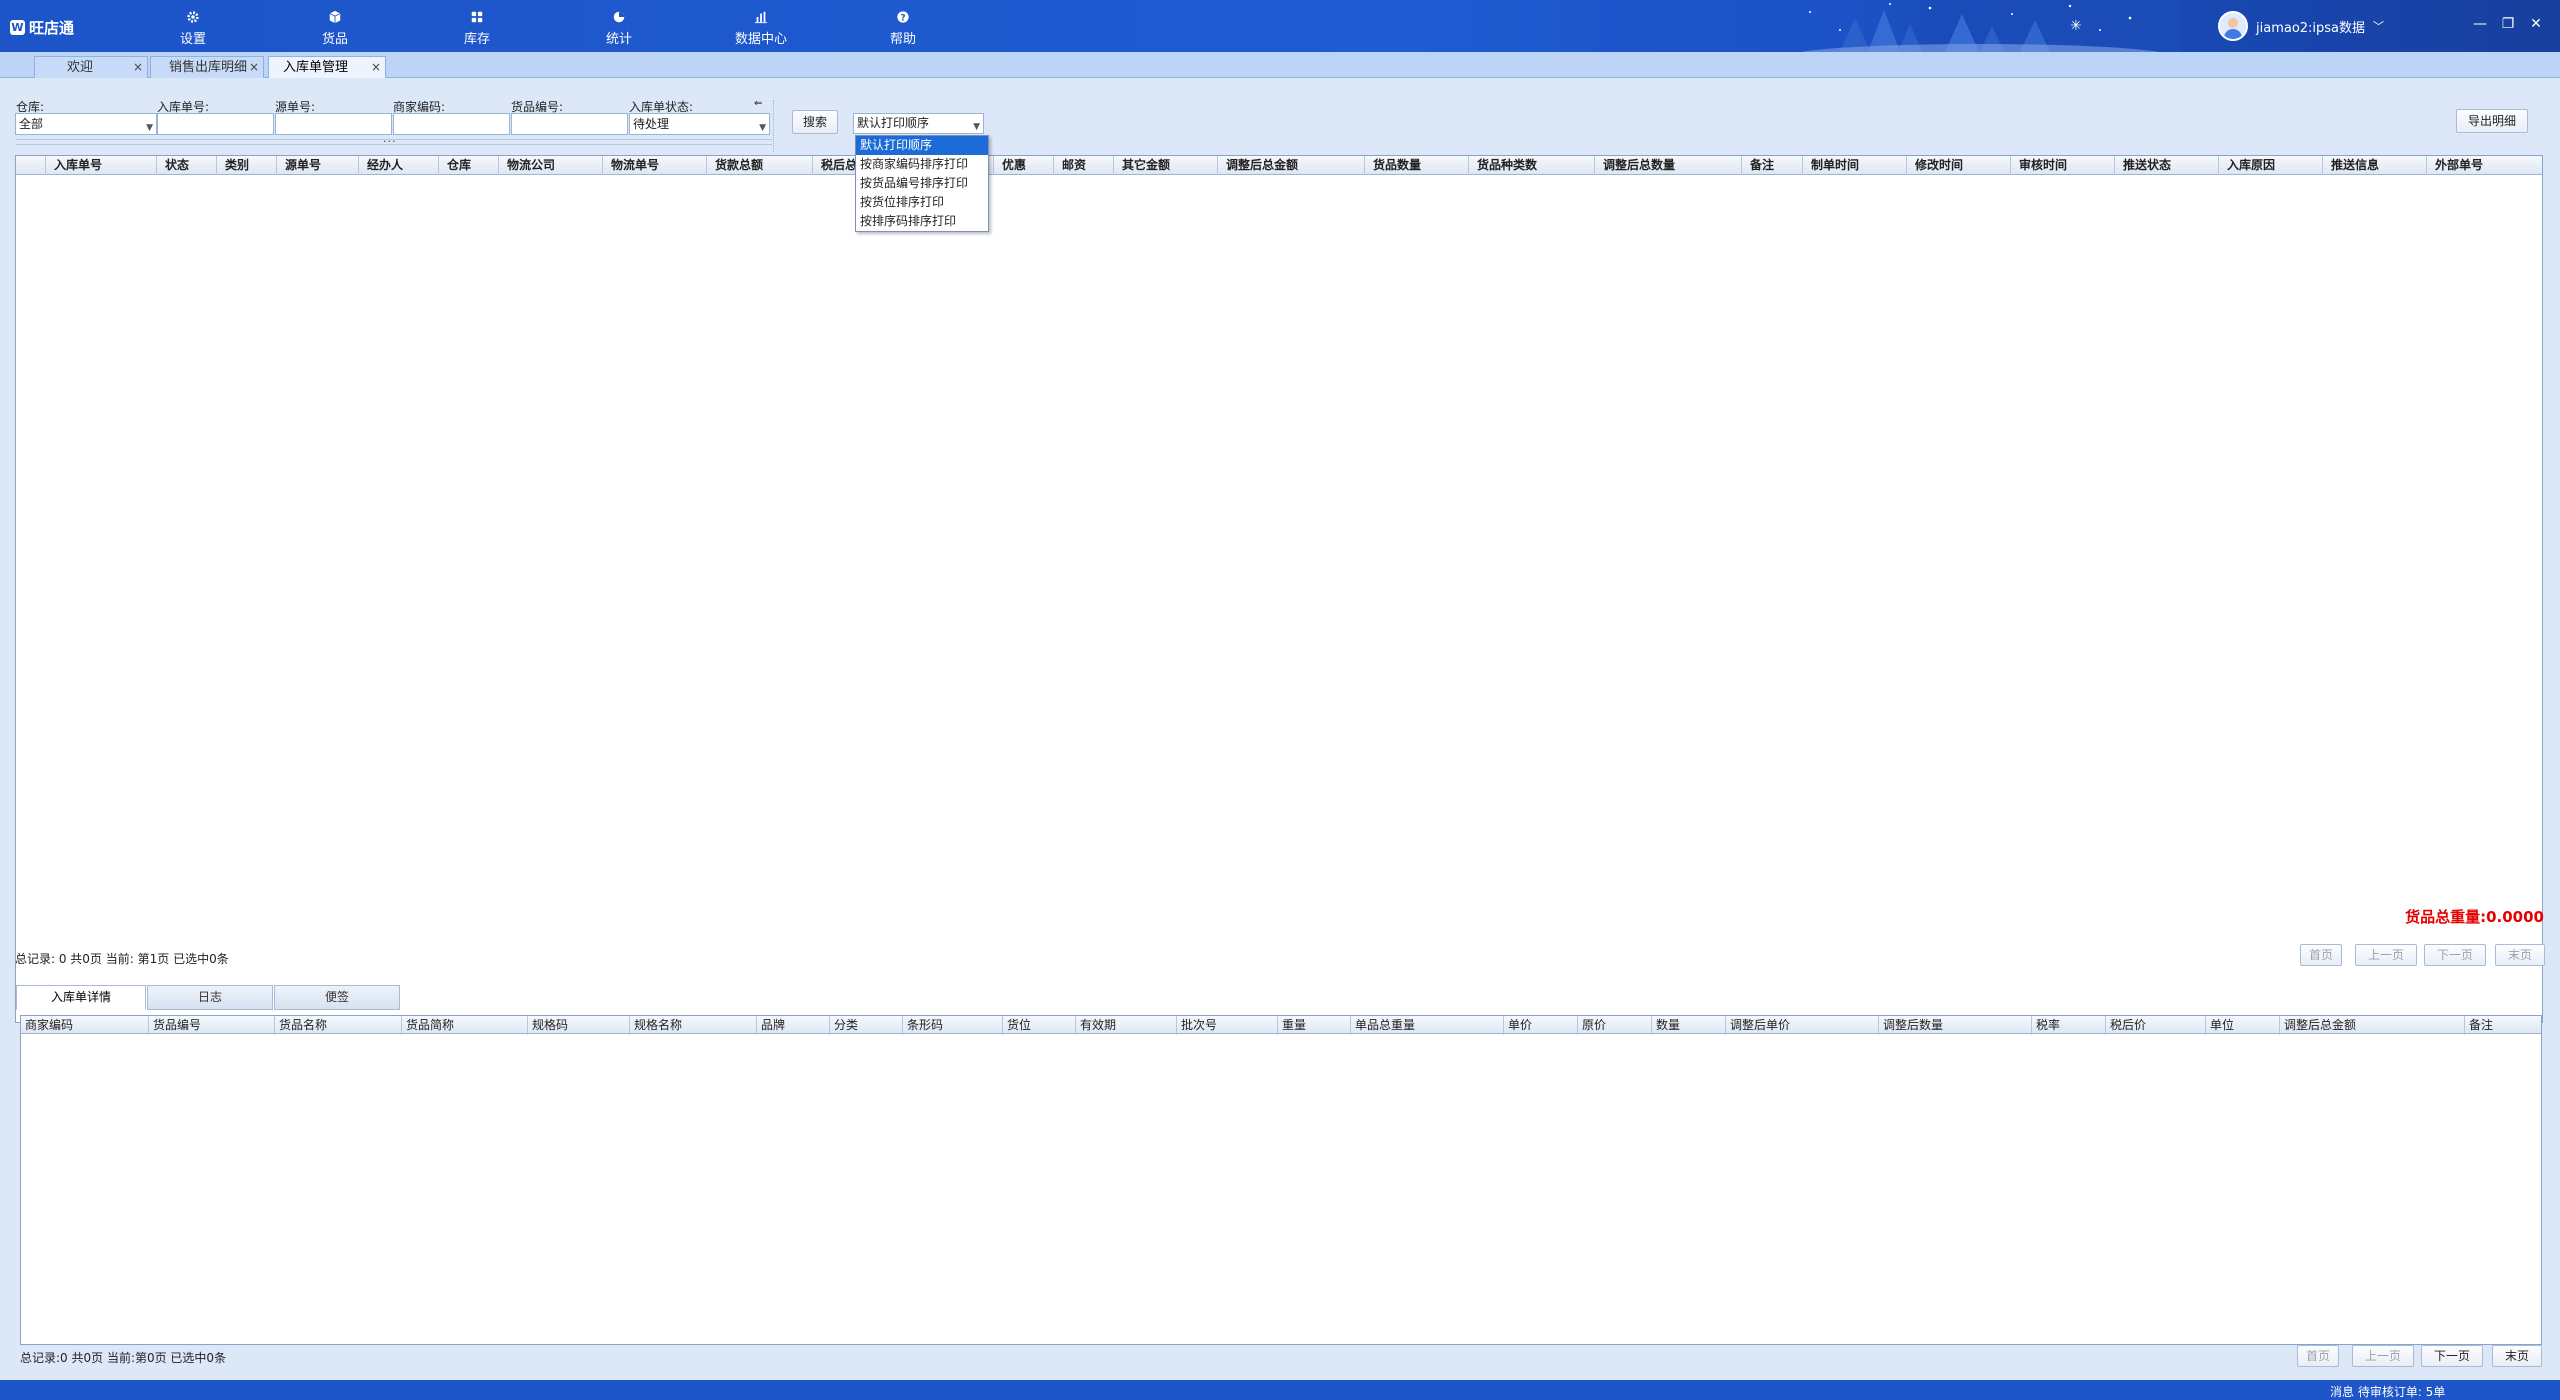 This screenshot has width=2560, height=1400. Describe the element at coordinates (953, 1025) in the screenshot. I see `column-header: 条形码` at that location.